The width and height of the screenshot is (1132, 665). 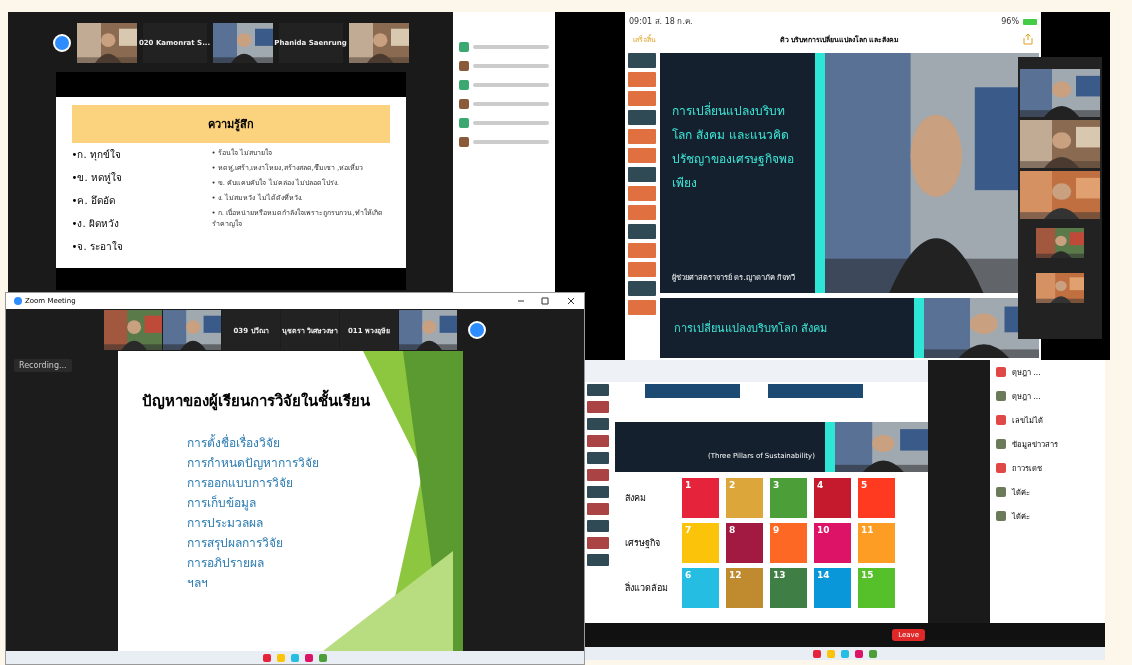 What do you see at coordinates (477, 330) in the screenshot?
I see `next-icon` at bounding box center [477, 330].